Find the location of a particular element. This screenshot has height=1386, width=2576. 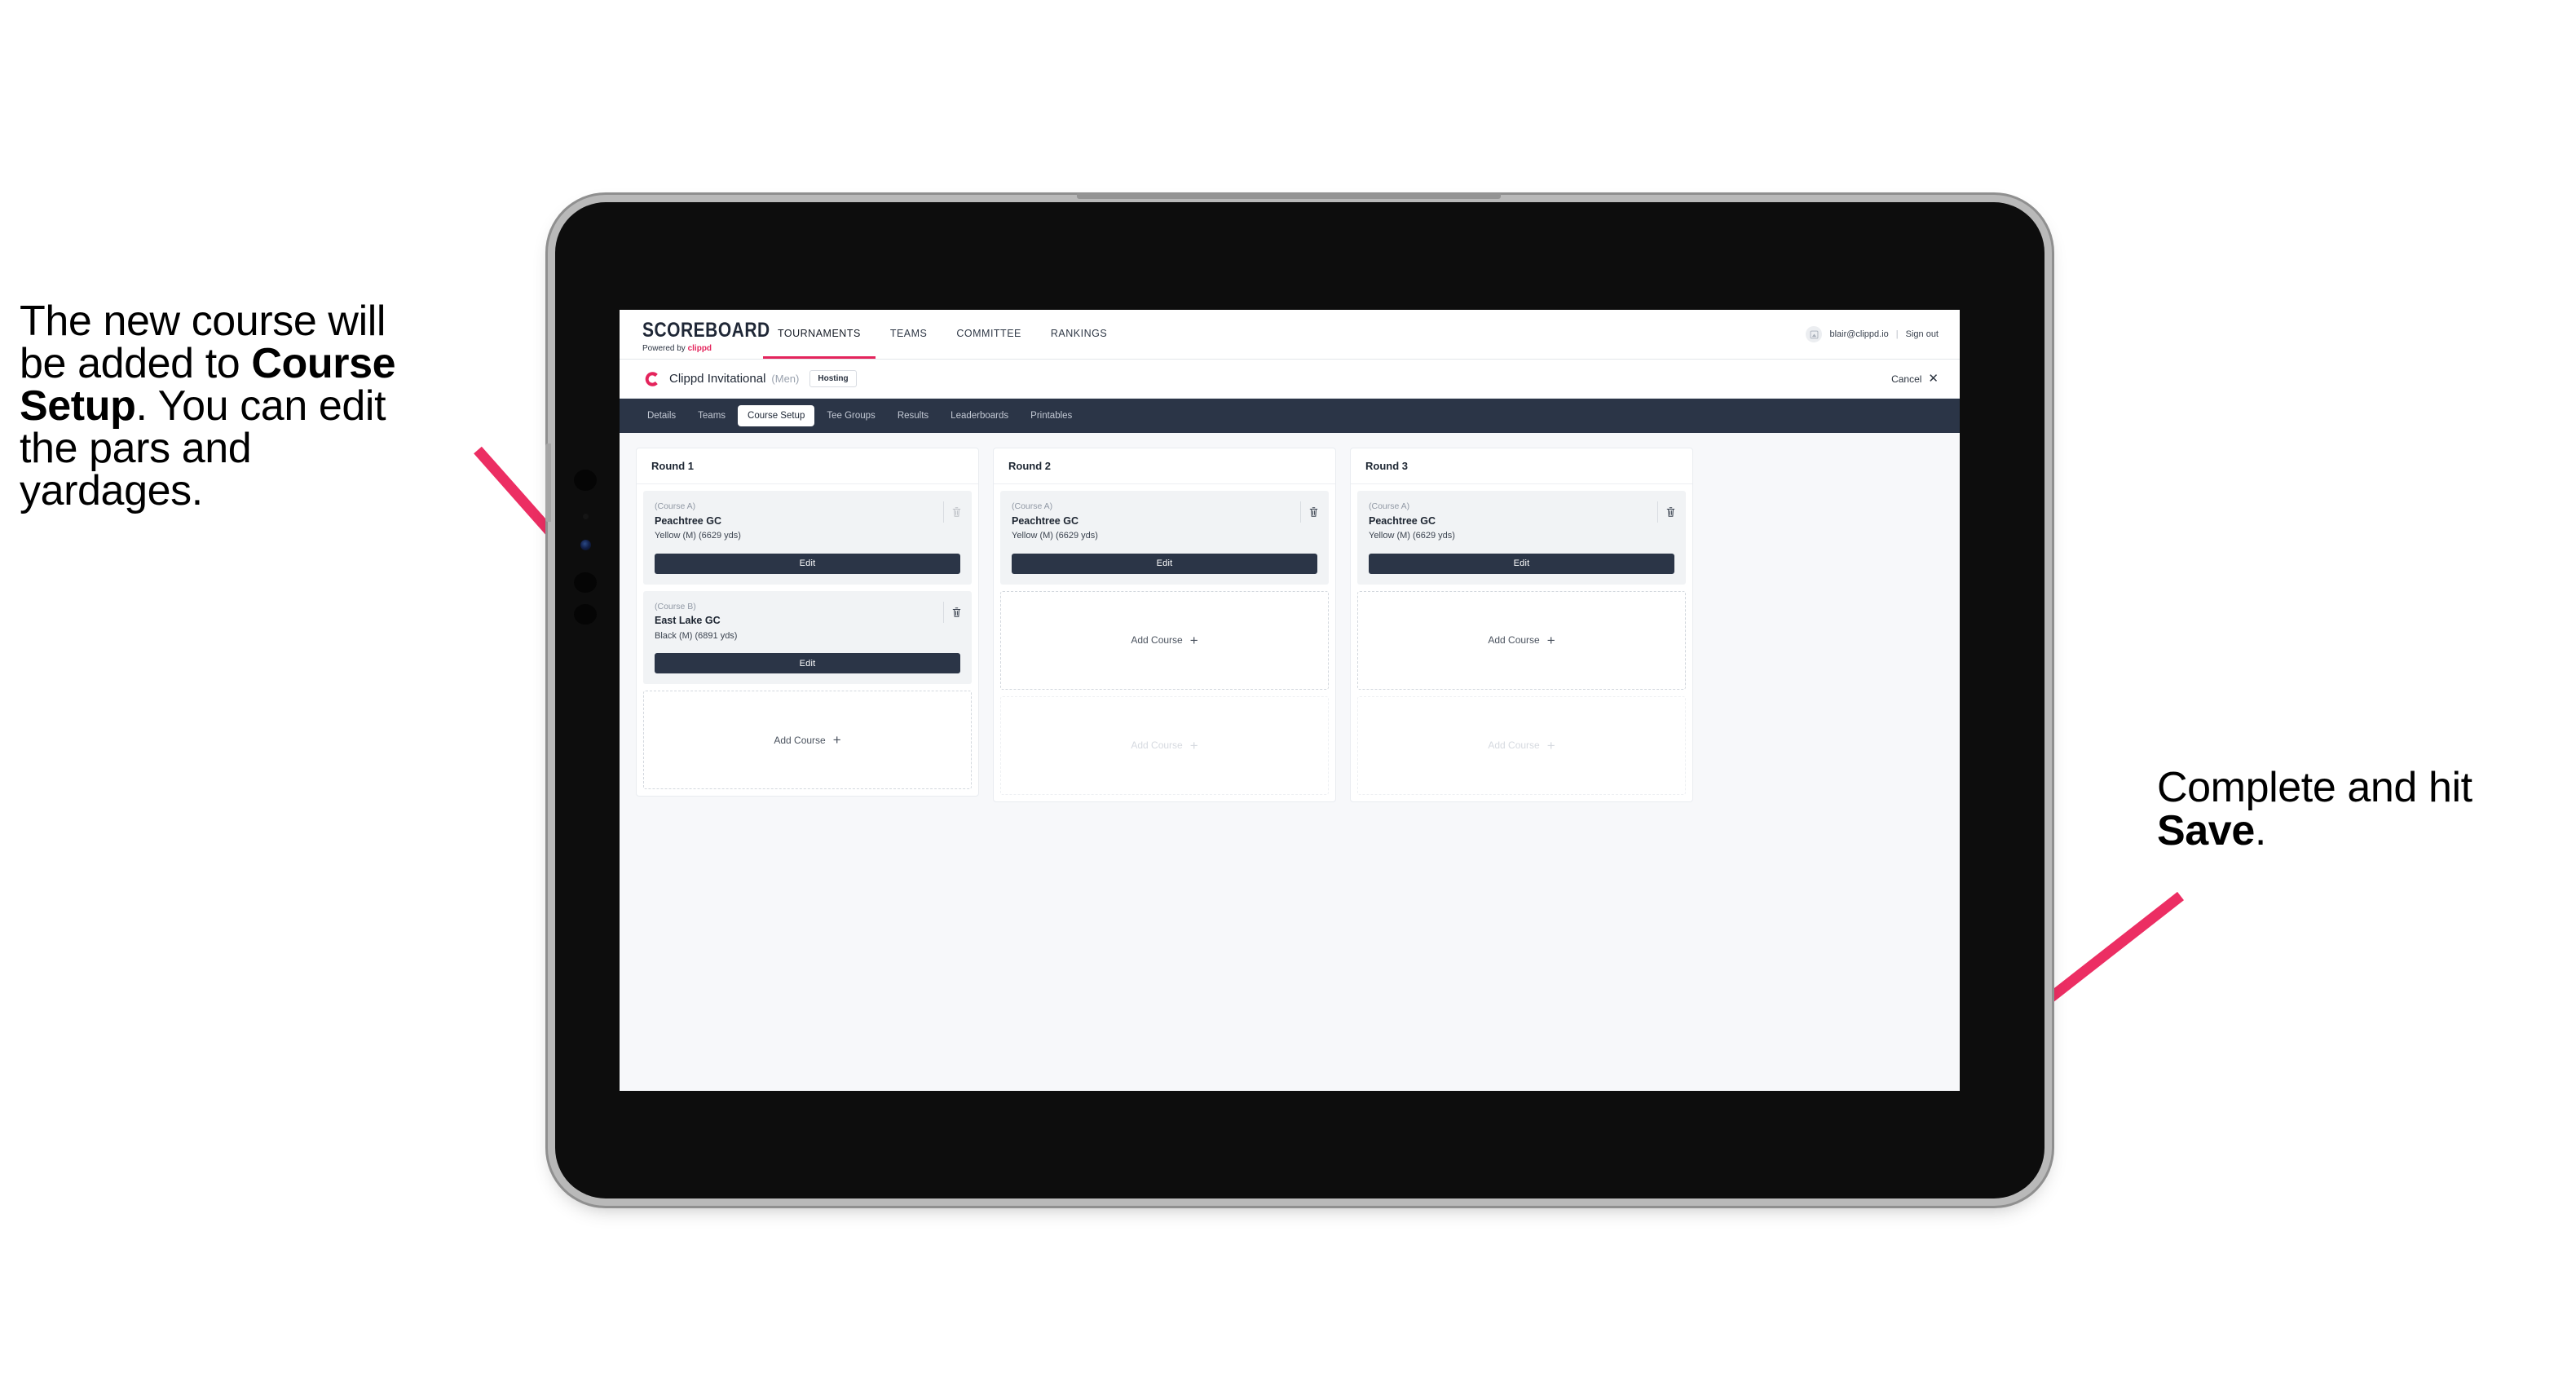

round-title: Round 1 is located at coordinates (807, 466).